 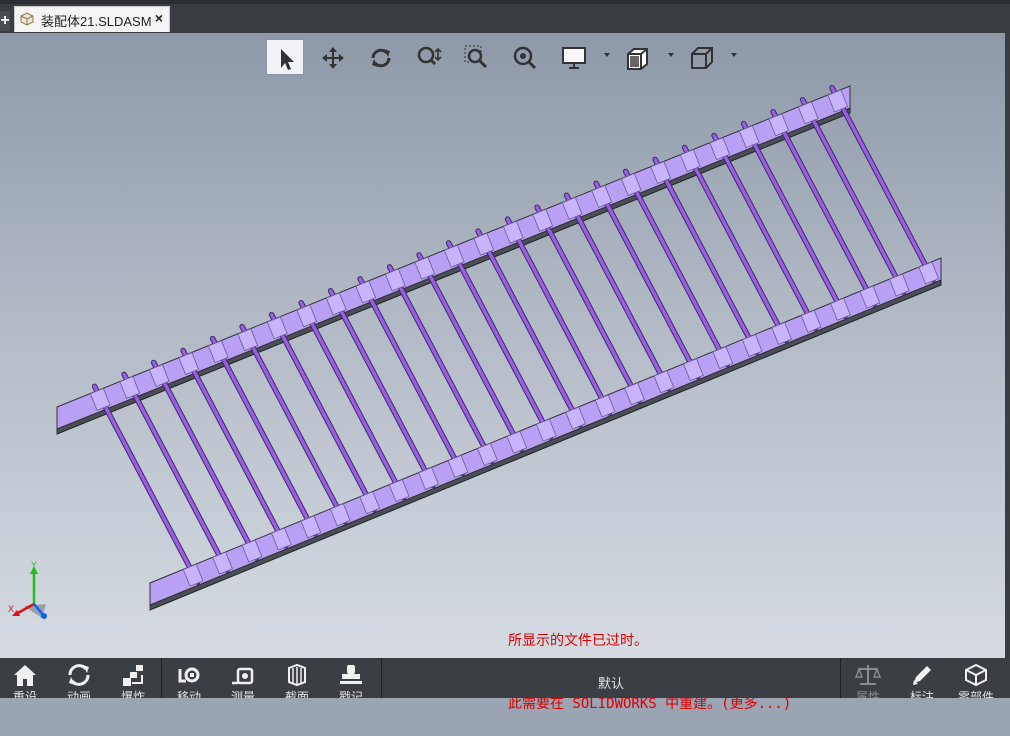 What do you see at coordinates (34, 565) in the screenshot?
I see `triad-y-label: Y` at bounding box center [34, 565].